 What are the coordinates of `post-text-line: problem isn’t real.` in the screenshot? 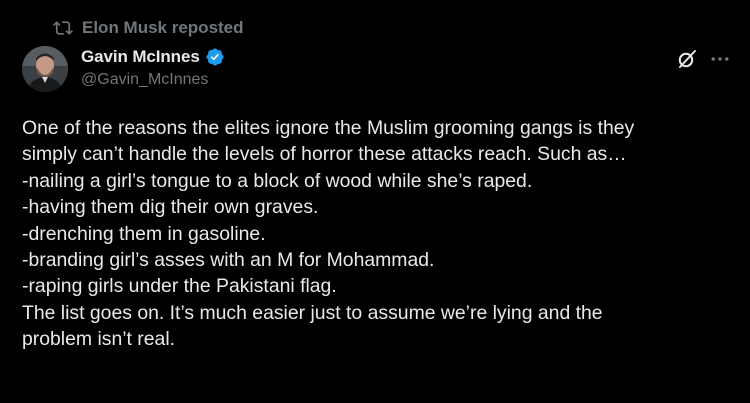 It's located at (99, 339).